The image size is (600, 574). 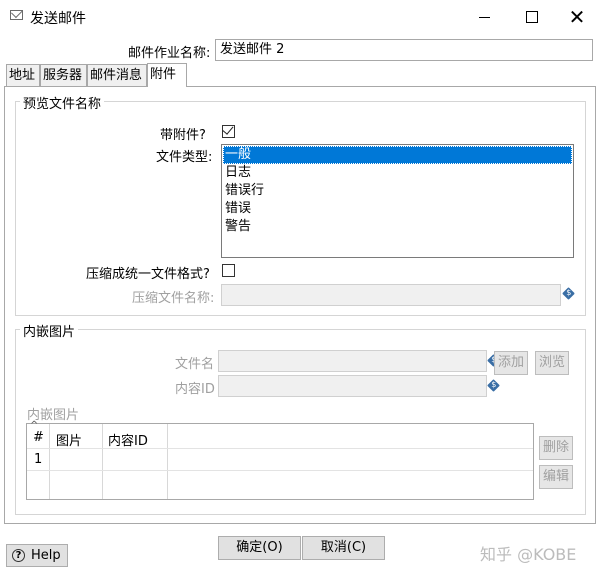 What do you see at coordinates (148, 274) in the screenshot?
I see `zip-label: 压缩成统一文件格式?` at bounding box center [148, 274].